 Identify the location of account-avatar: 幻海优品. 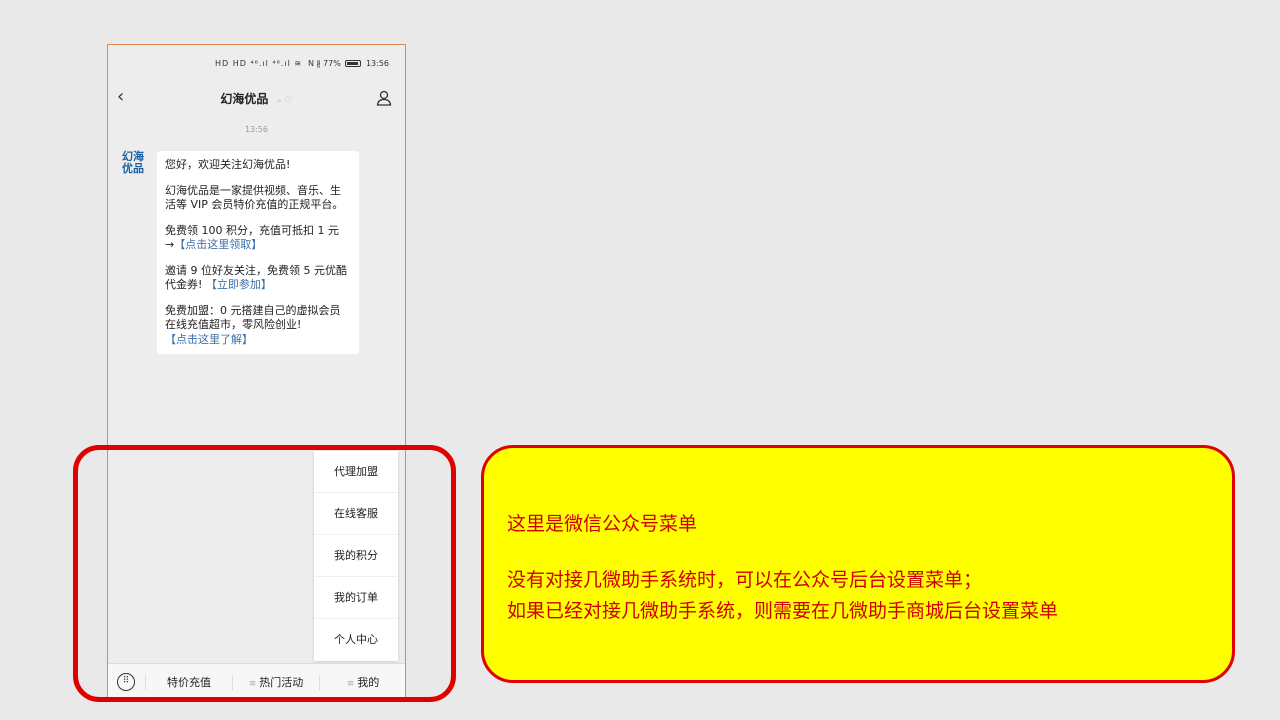
(133, 166).